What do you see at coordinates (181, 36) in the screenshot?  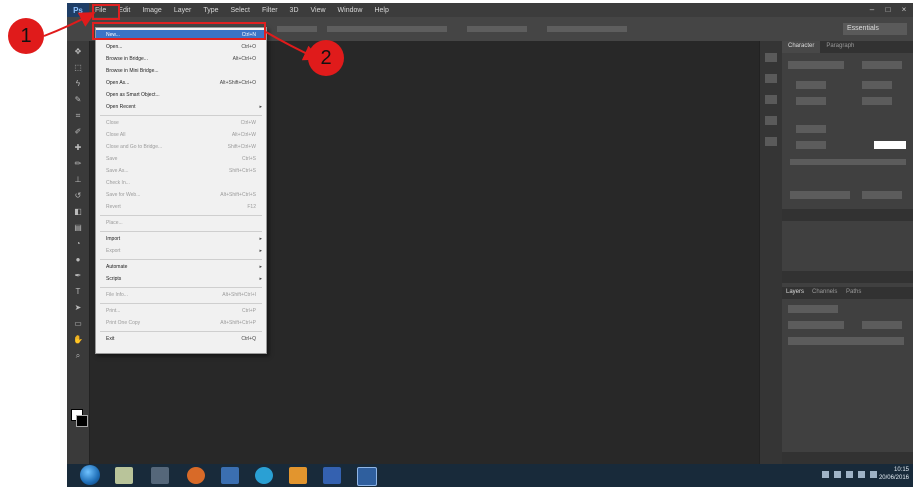 I see `annotation-arrows` at bounding box center [181, 36].